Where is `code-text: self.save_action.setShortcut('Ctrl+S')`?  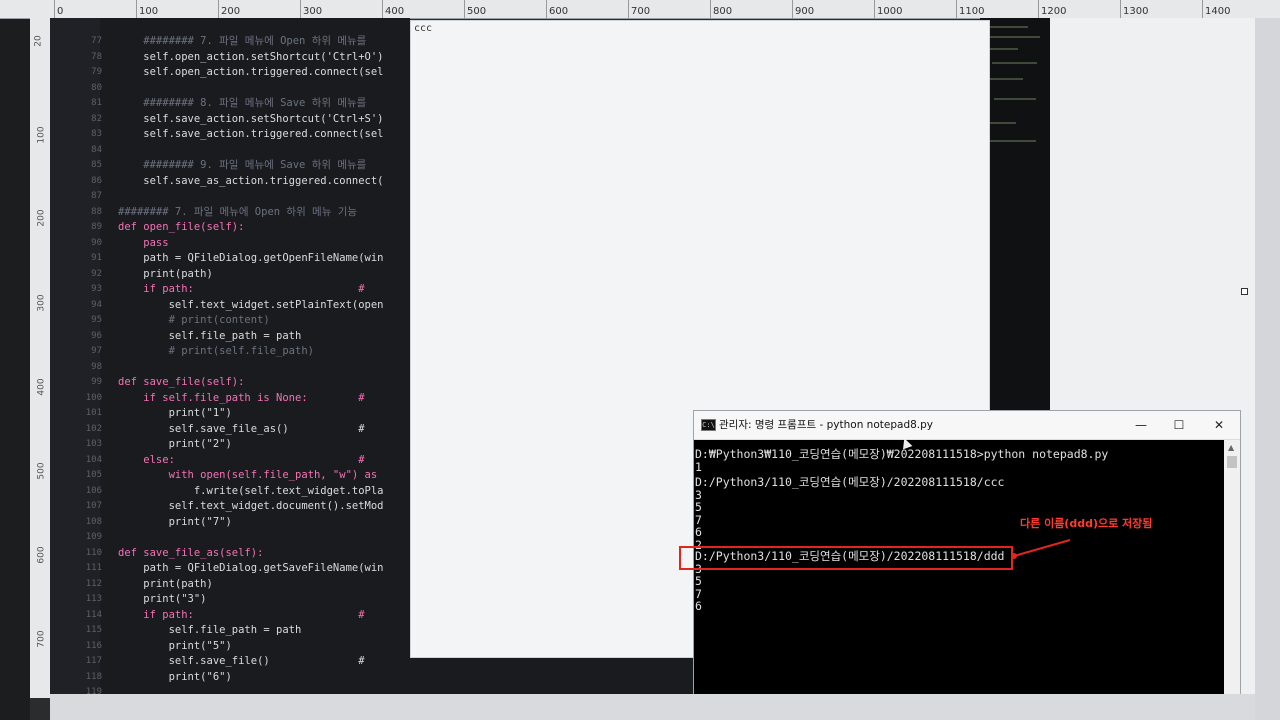 code-text: self.save_action.setShortcut('Ctrl+S') is located at coordinates (251, 118).